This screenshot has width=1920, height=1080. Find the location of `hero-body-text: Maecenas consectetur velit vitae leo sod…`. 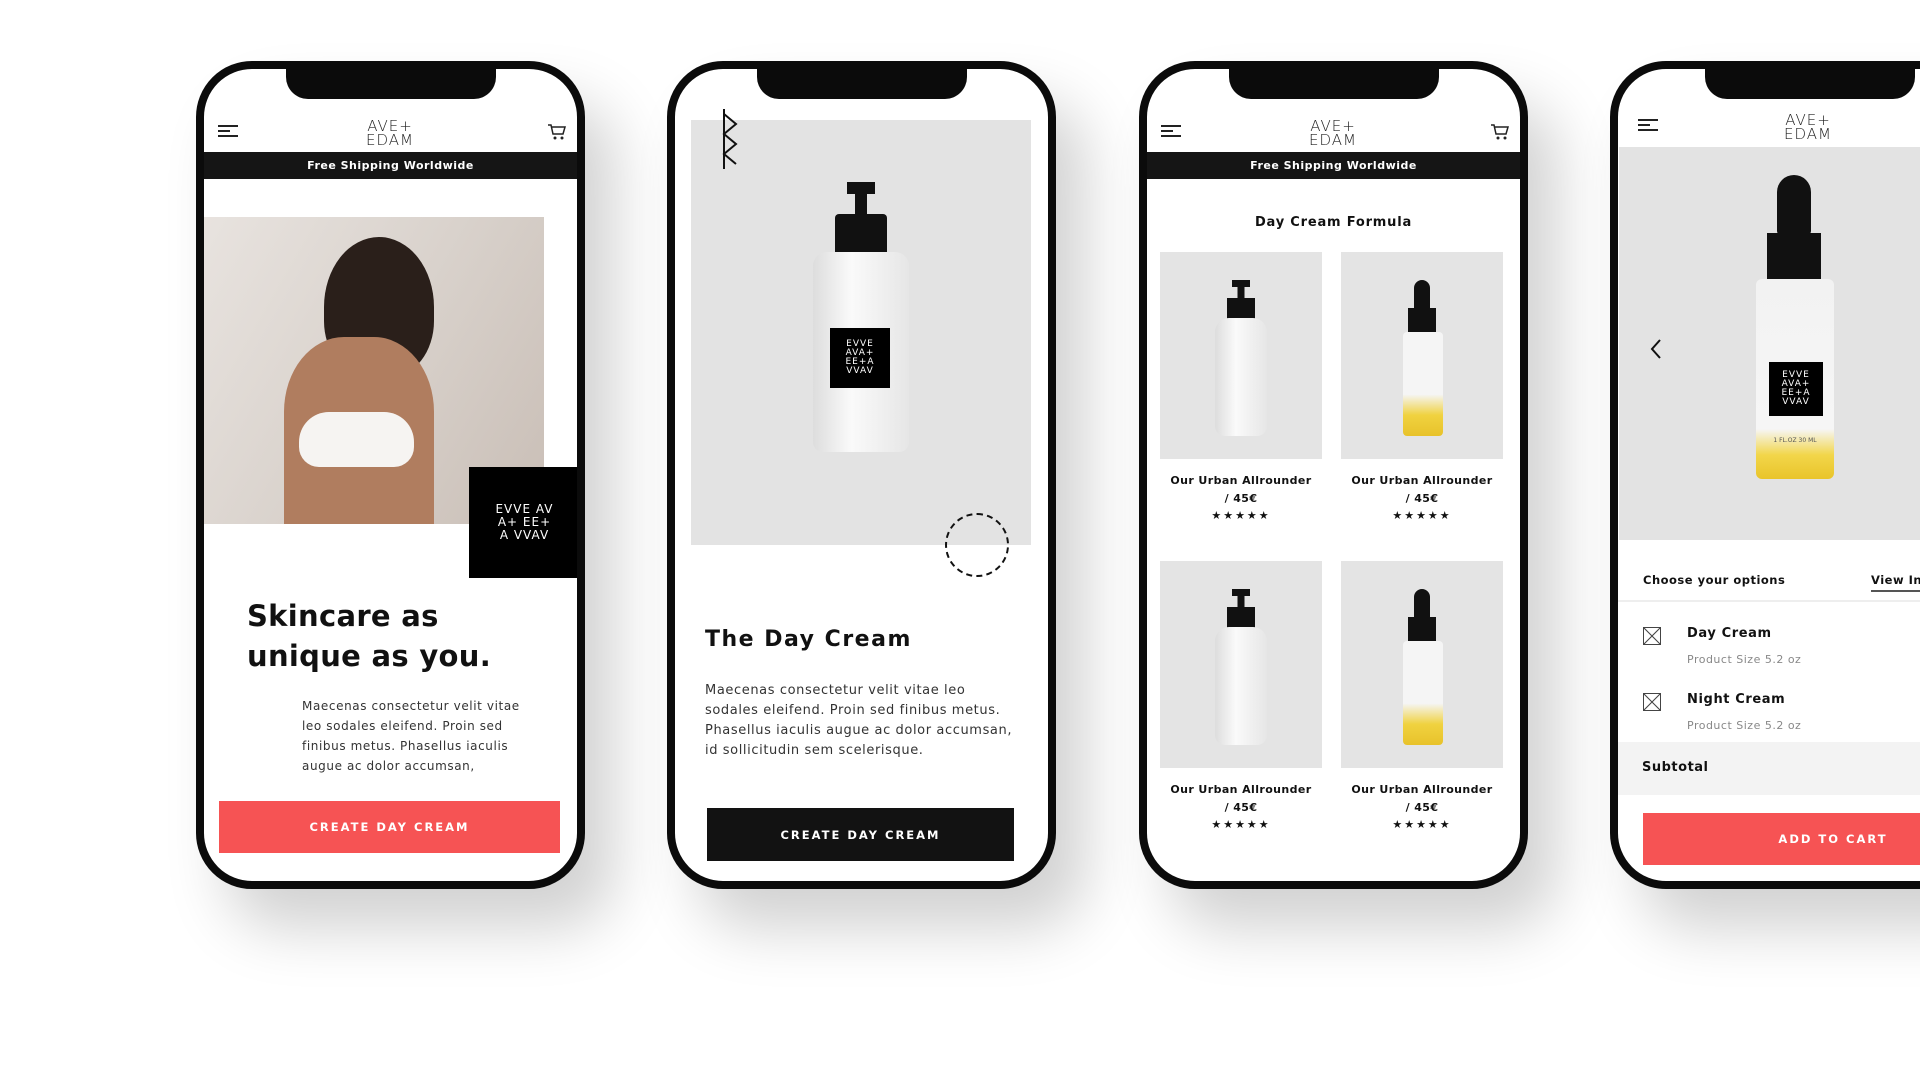

hero-body-text: Maecenas consectetur velit vitae leo sod… is located at coordinates (411, 736).